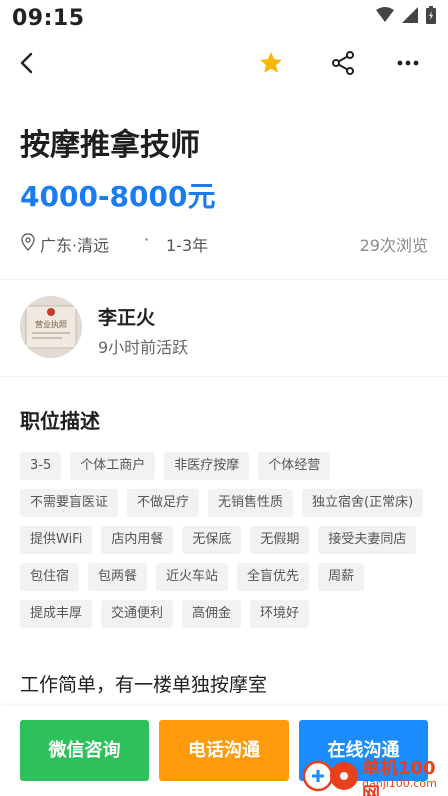 The image size is (448, 796). Describe the element at coordinates (363, 503) in the screenshot. I see `job-tag: 独立宿舍(正常床)` at that location.